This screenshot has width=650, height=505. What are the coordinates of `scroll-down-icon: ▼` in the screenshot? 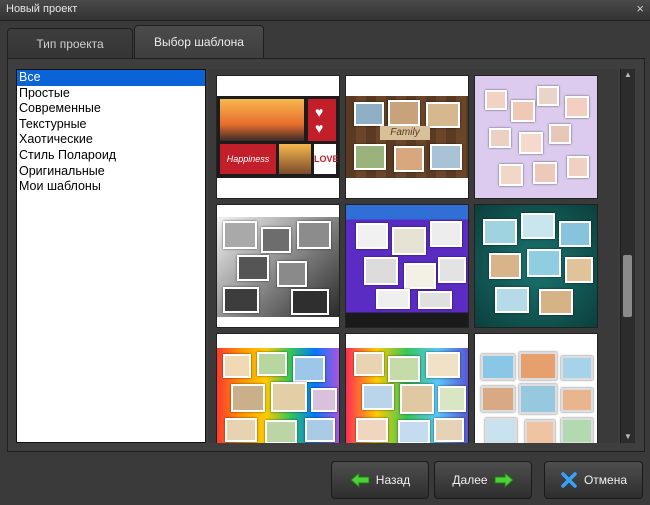 It's located at (628, 437).